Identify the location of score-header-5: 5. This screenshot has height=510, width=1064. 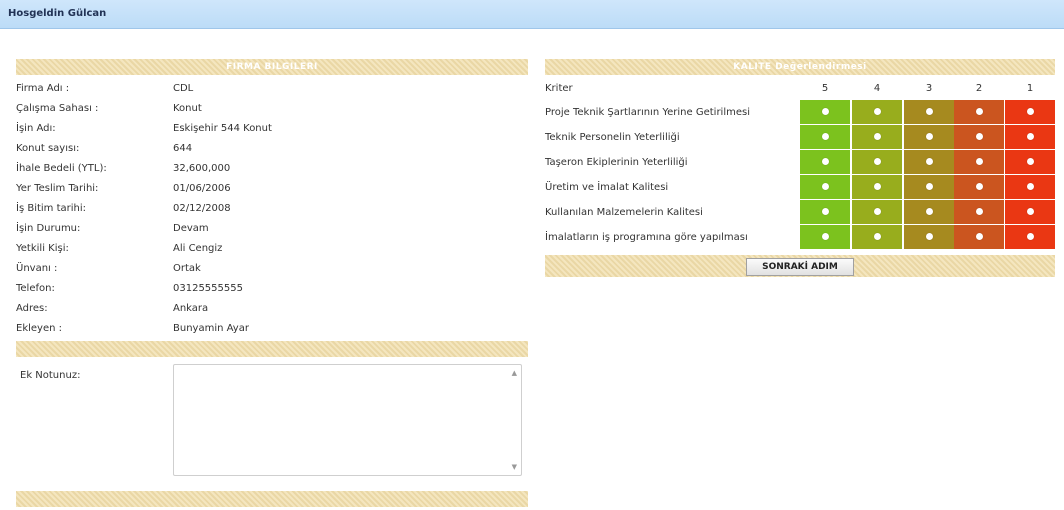
(825, 88).